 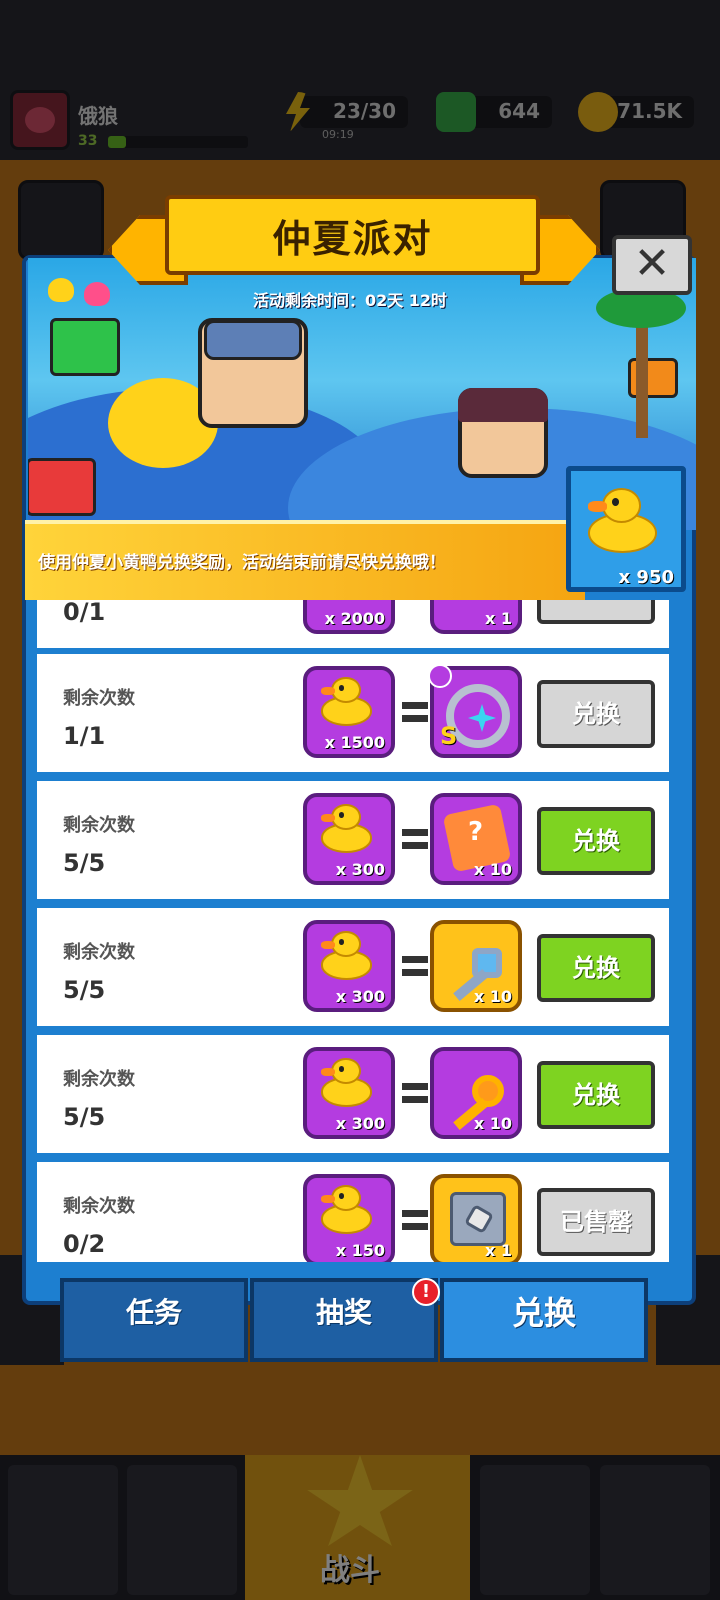 I want to click on event-description: 使用仲夏小黄鸭兑换奖励，活动结束前请尽快兑换哦！, so click(x=242, y=563).